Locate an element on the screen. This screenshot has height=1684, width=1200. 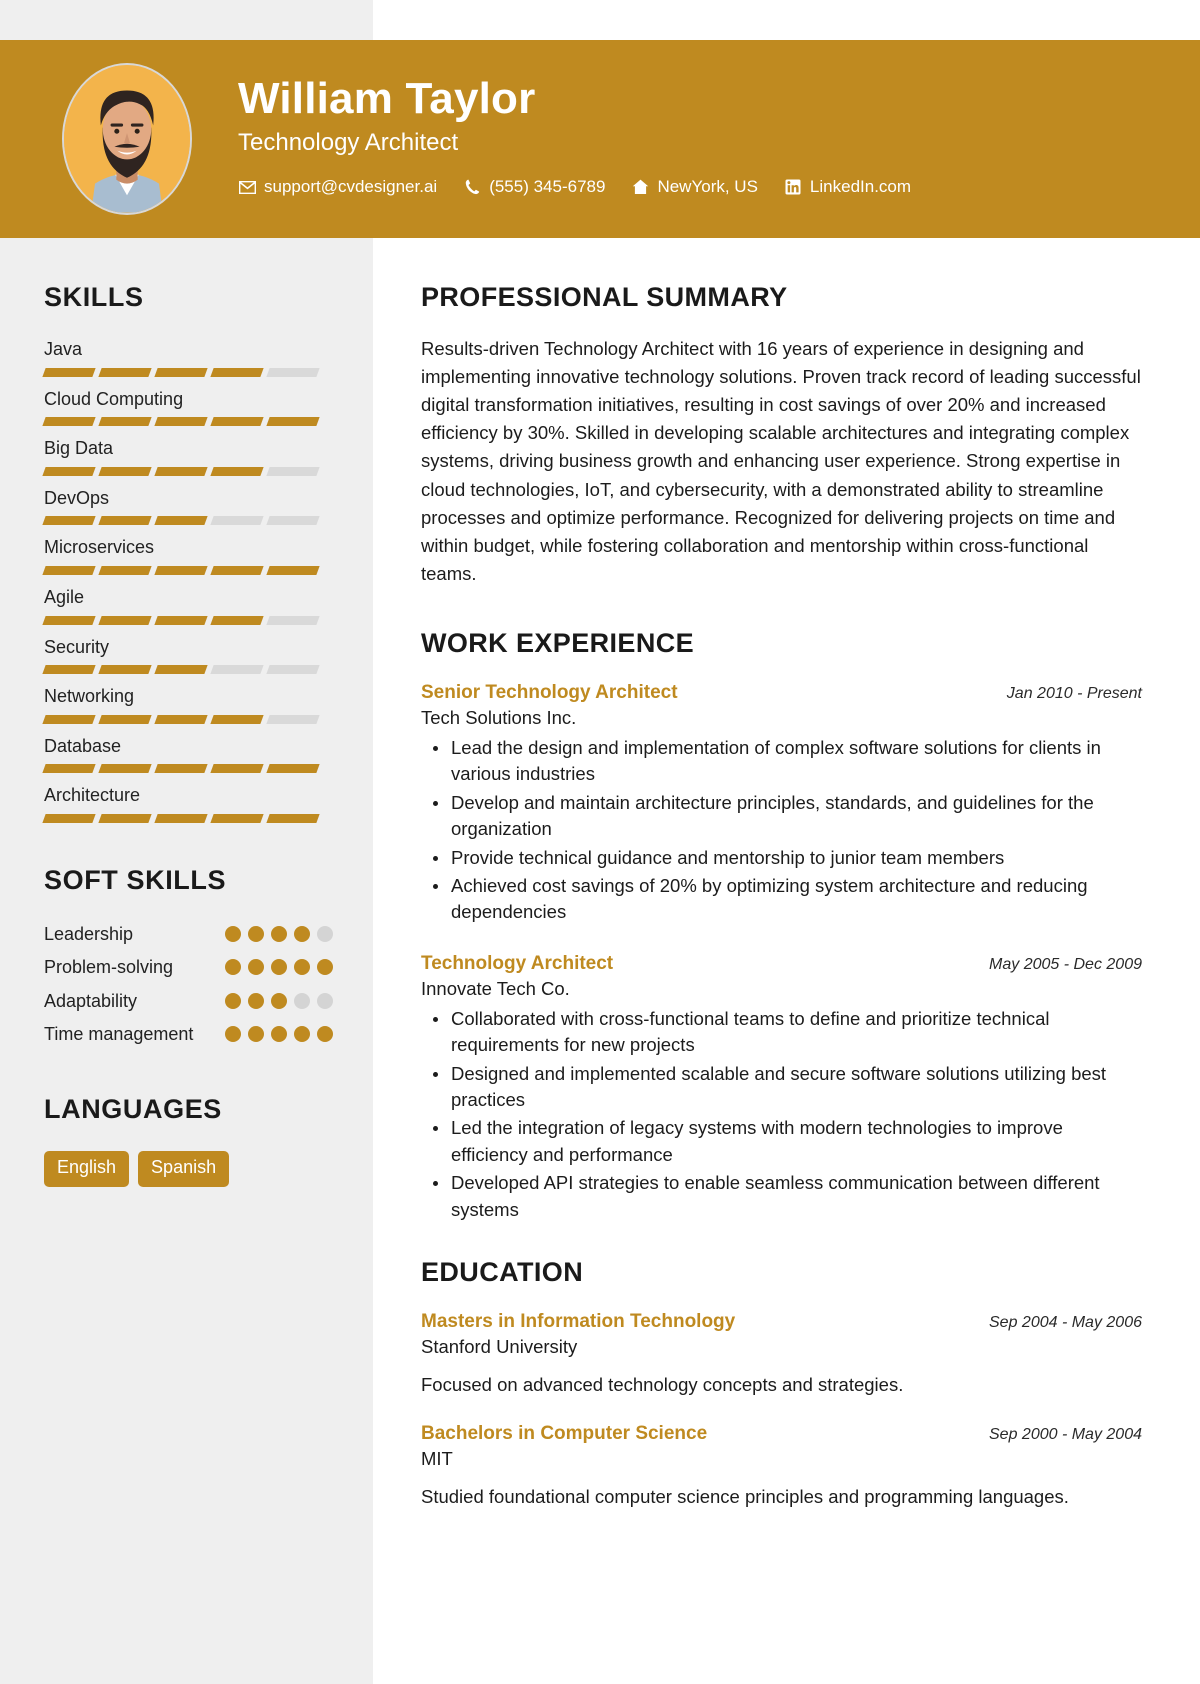
experience-date: Jan 2010 - Present is located at coordinates (1074, 693).